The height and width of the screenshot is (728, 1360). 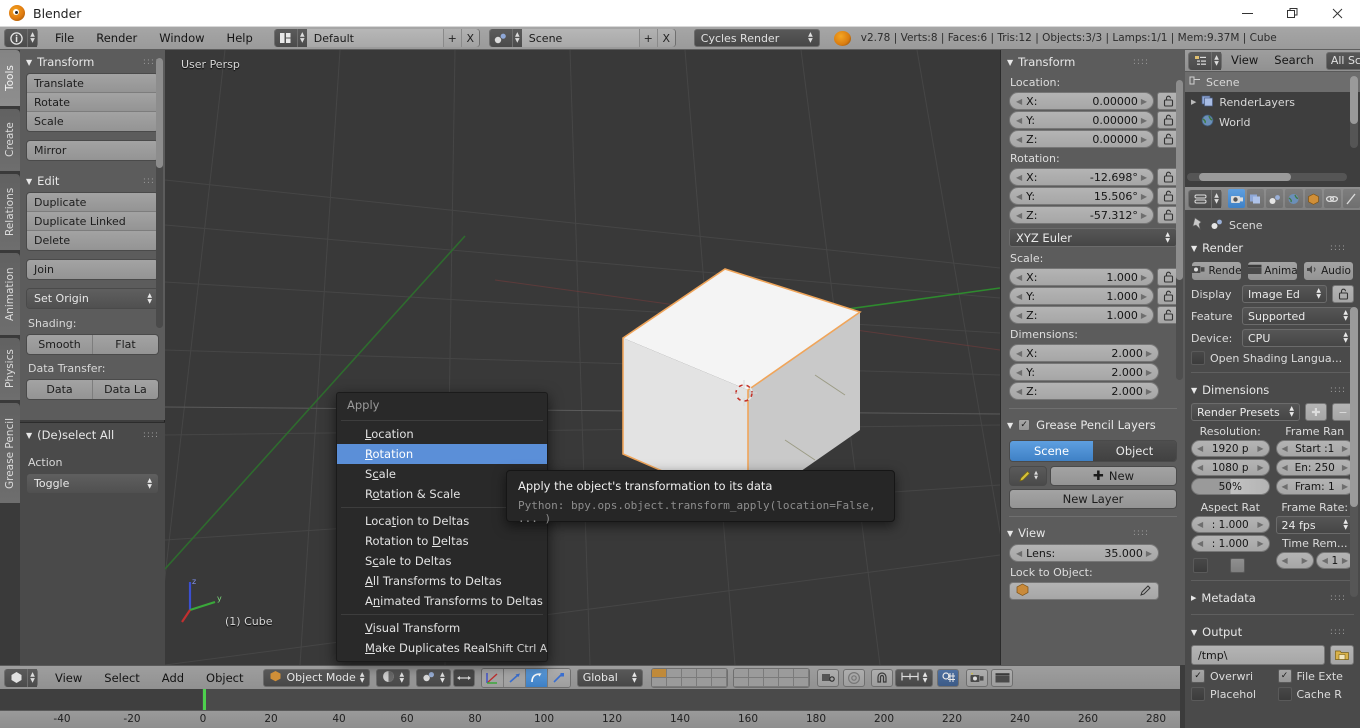 What do you see at coordinates (92, 83) in the screenshot?
I see `translate-button: Translate` at bounding box center [92, 83].